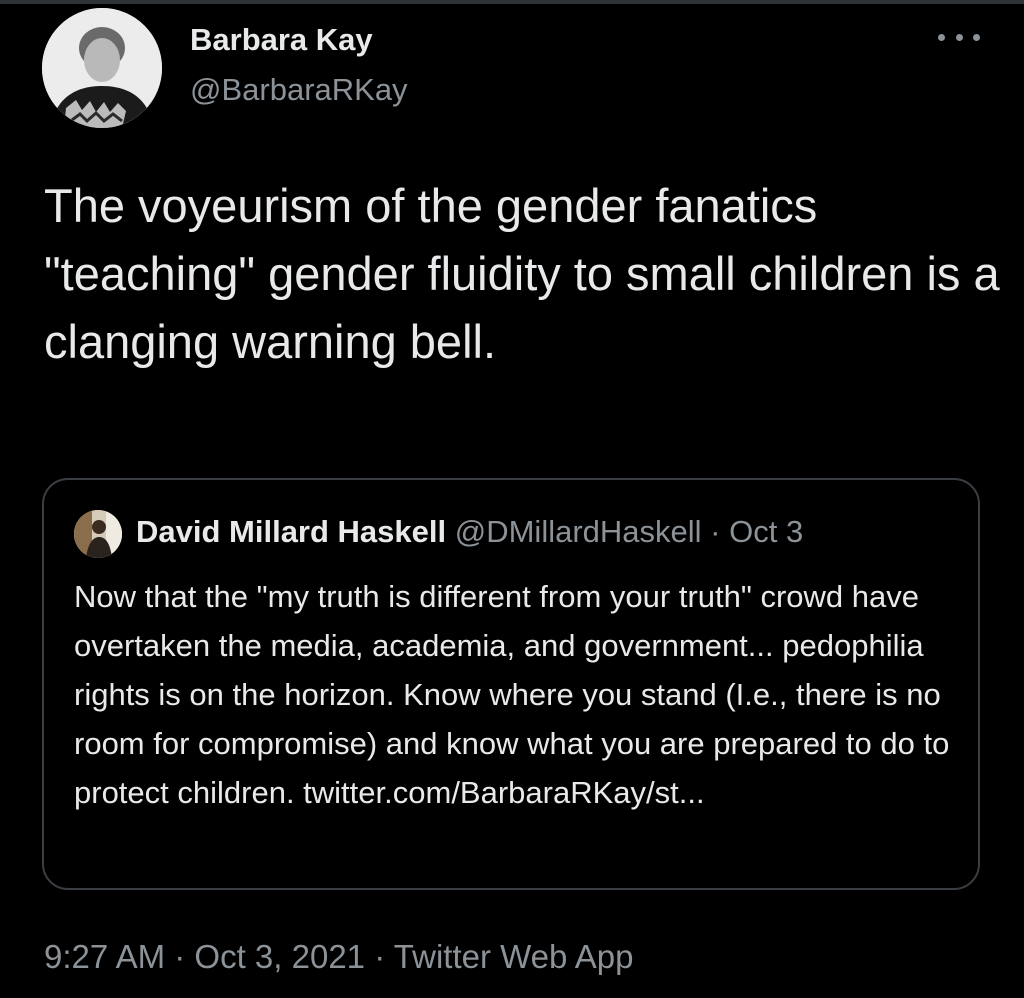  I want to click on more-options-icon, so click(959, 37).